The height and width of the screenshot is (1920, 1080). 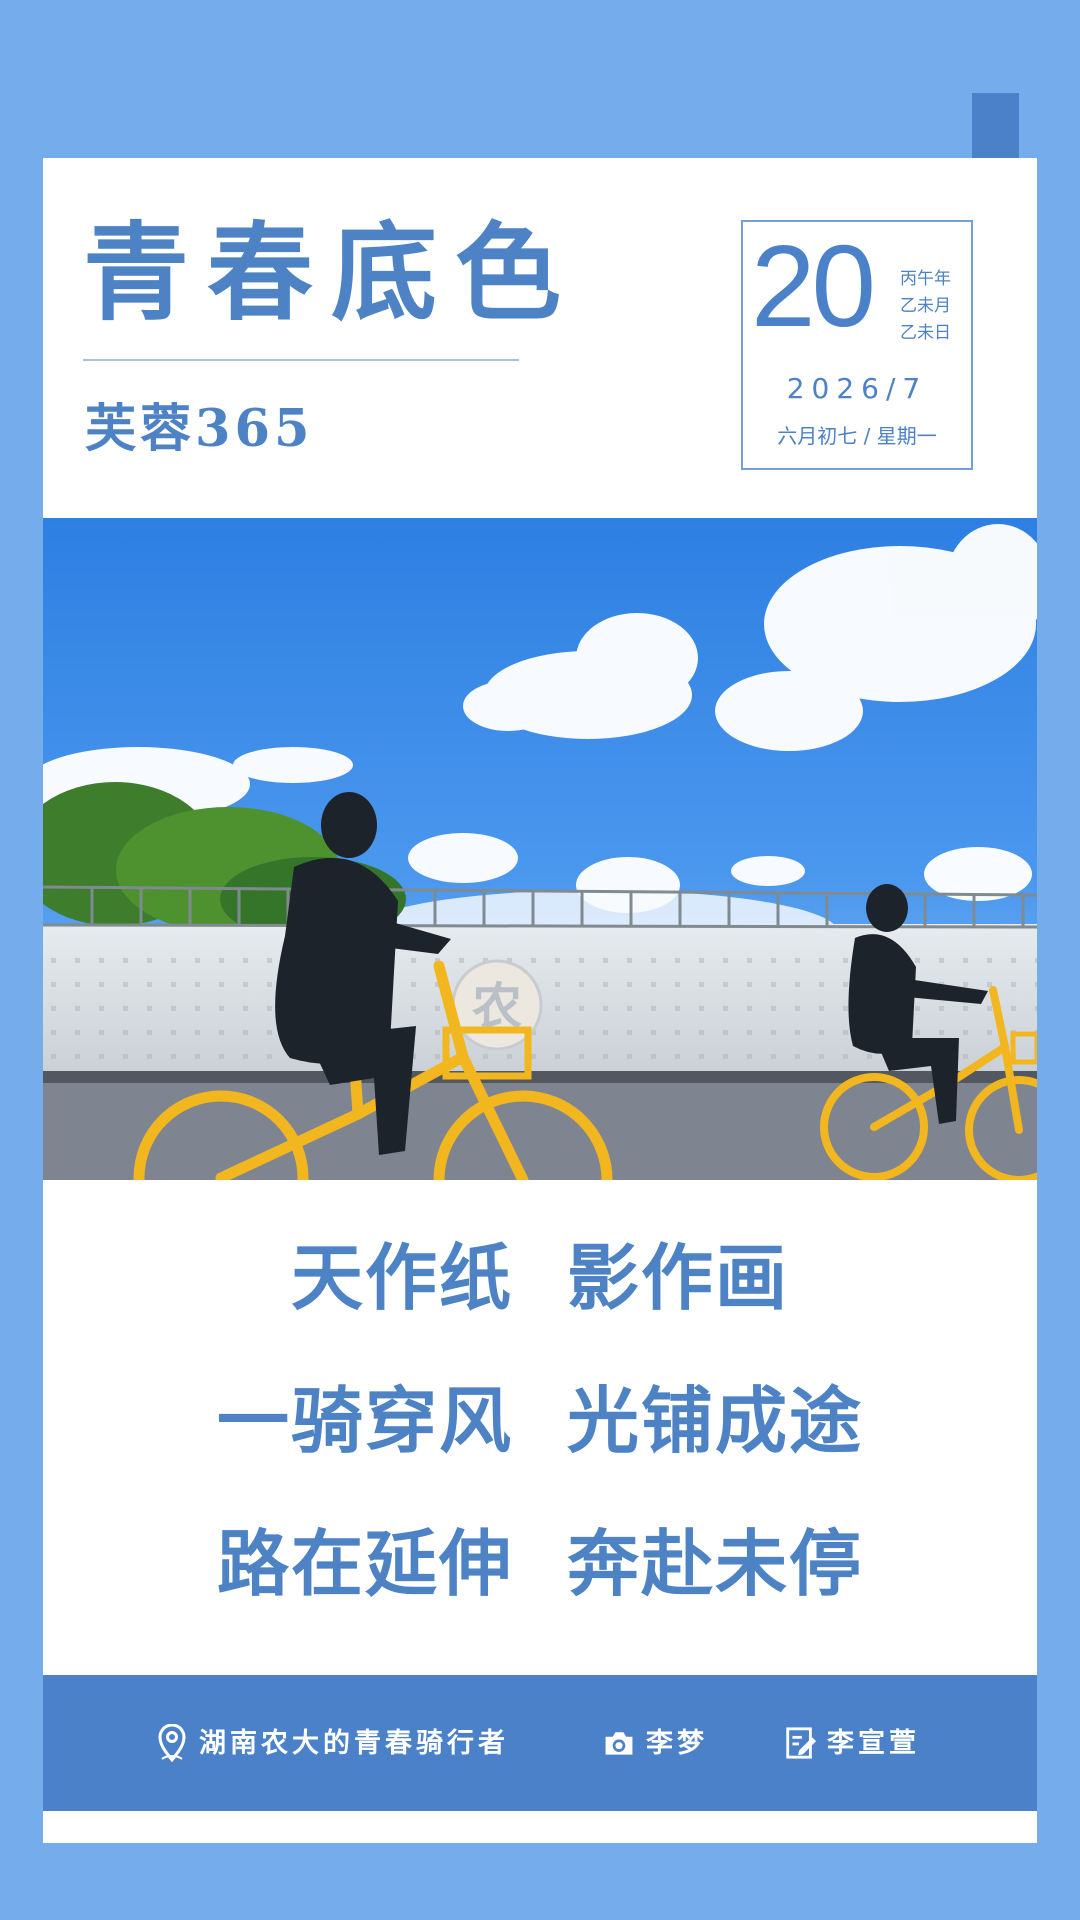 What do you see at coordinates (873, 1743) in the screenshot?
I see `credit-writer-text: 李宣萱` at bounding box center [873, 1743].